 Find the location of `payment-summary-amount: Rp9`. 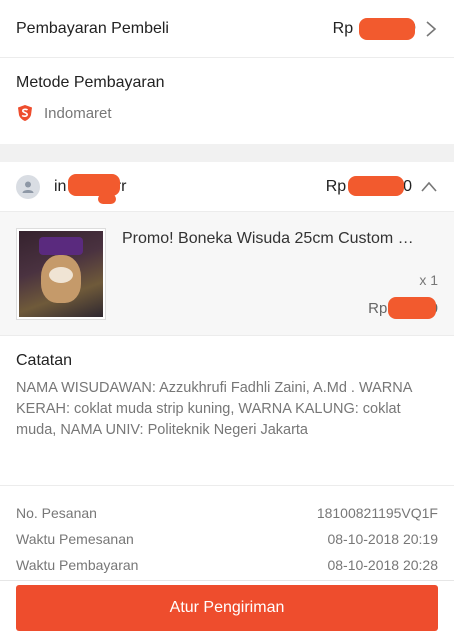

payment-summary-amount: Rp9 is located at coordinates (374, 28).